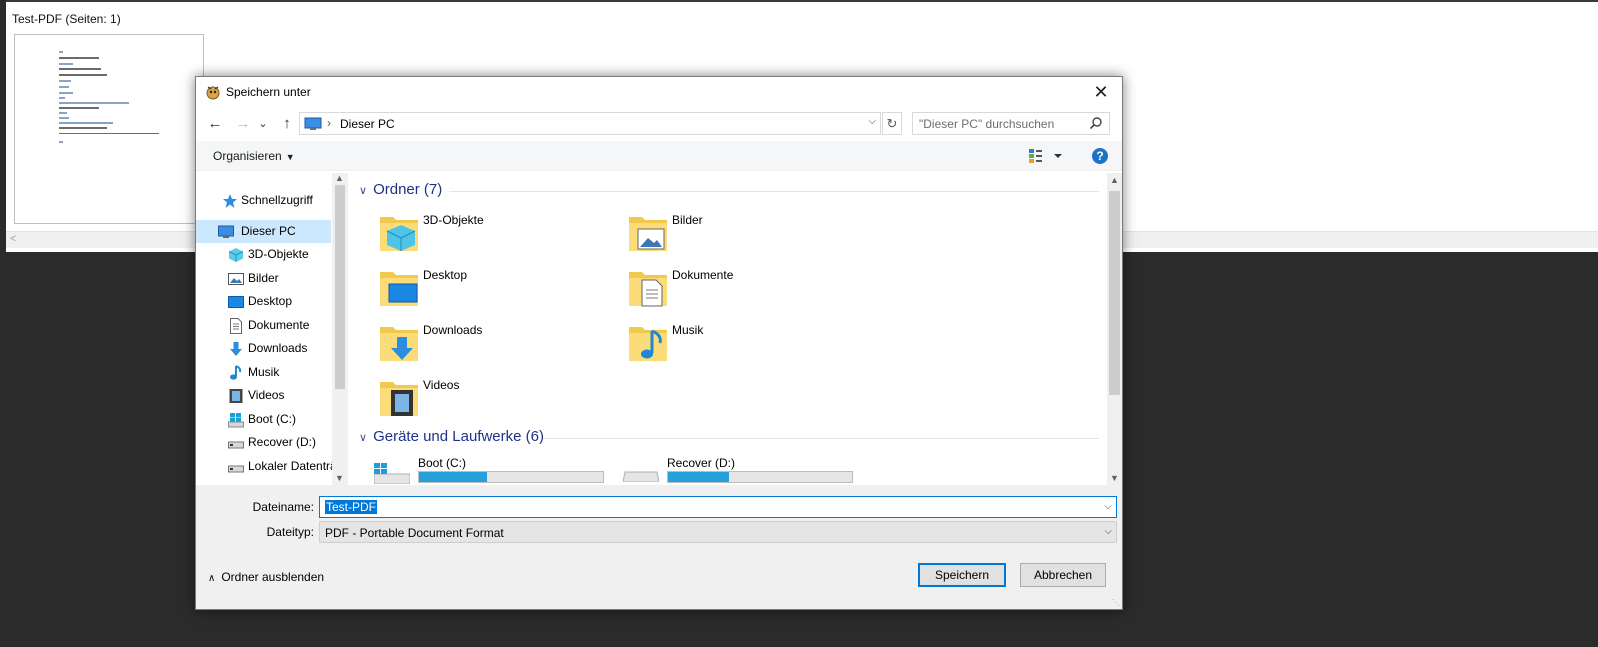 Image resolution: width=1598 pixels, height=647 pixels. I want to click on sidebar-item-label: 3D-Objekte, so click(278, 254).